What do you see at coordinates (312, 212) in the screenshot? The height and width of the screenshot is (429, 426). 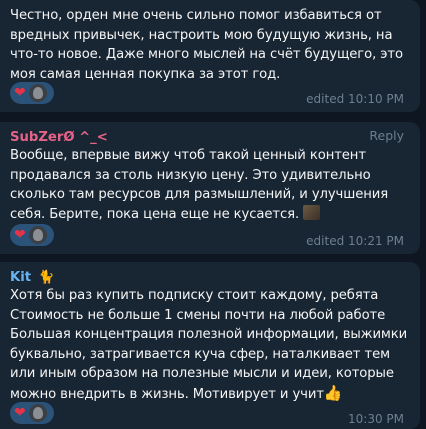 I see `sticker-emoji-icon` at bounding box center [312, 212].